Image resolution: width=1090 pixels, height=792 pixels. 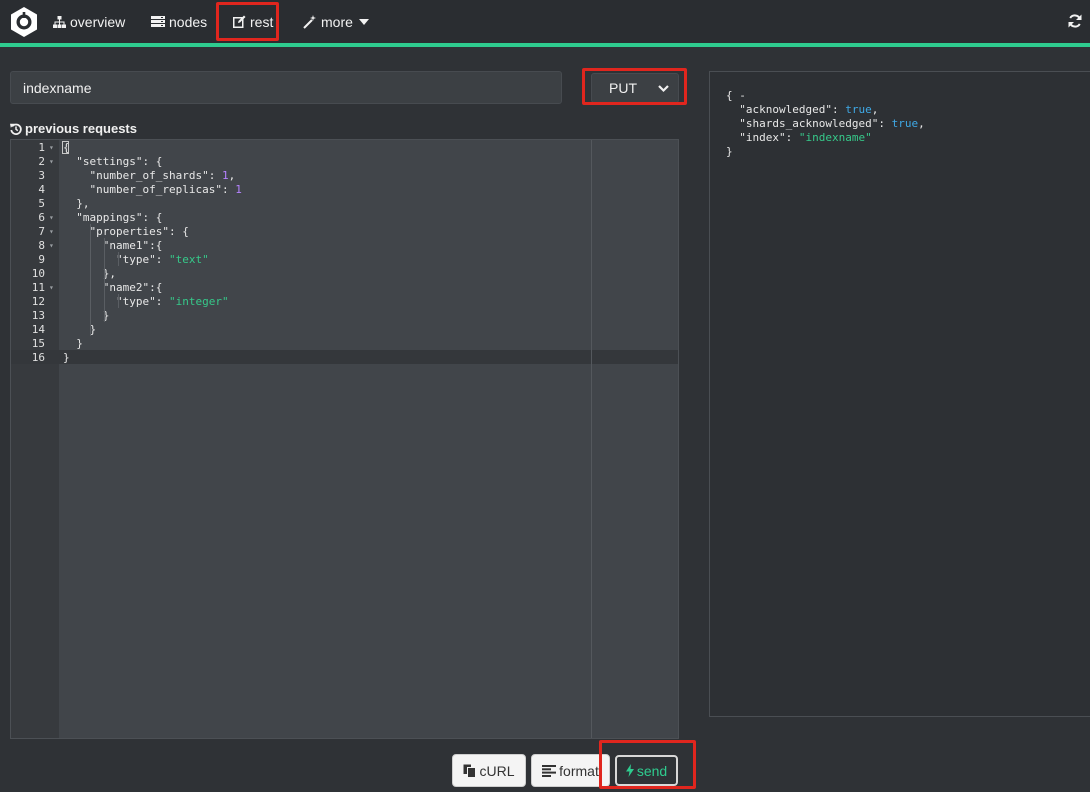 What do you see at coordinates (38, 287) in the screenshot?
I see `line-number: 11` at bounding box center [38, 287].